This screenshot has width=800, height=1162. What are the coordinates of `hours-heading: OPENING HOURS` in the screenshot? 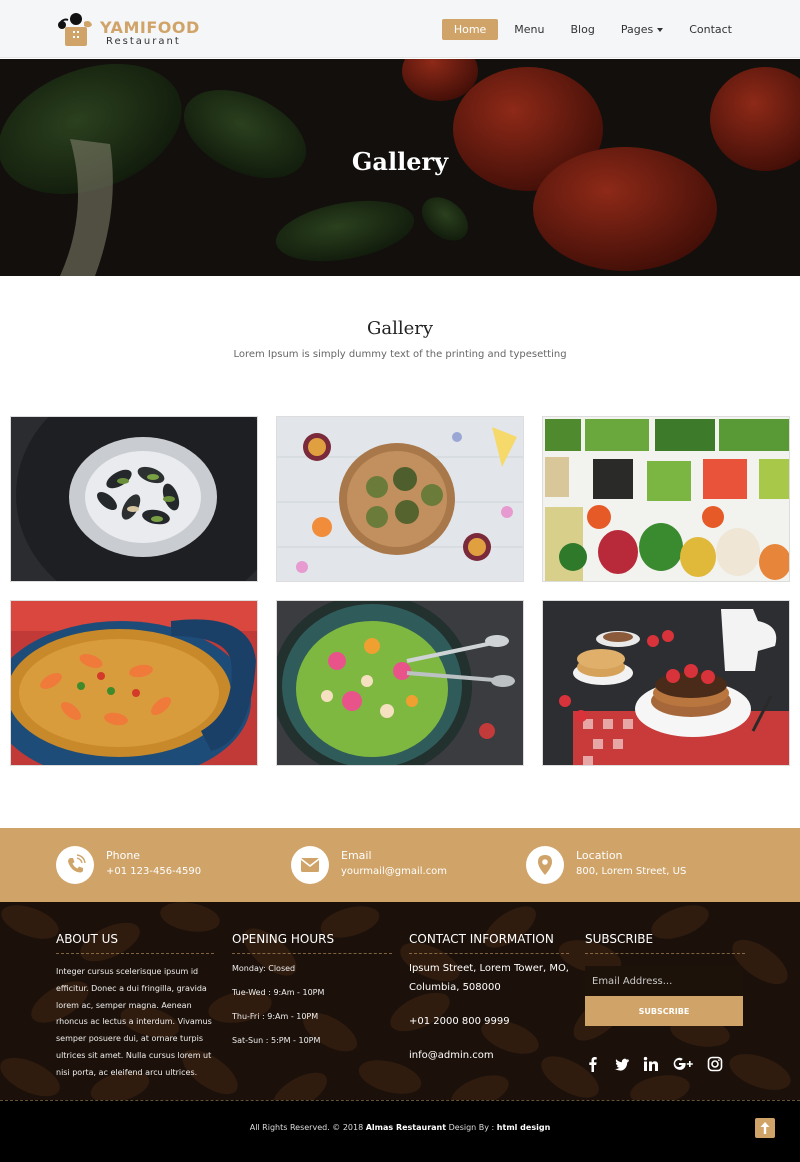 It's located at (312, 943).